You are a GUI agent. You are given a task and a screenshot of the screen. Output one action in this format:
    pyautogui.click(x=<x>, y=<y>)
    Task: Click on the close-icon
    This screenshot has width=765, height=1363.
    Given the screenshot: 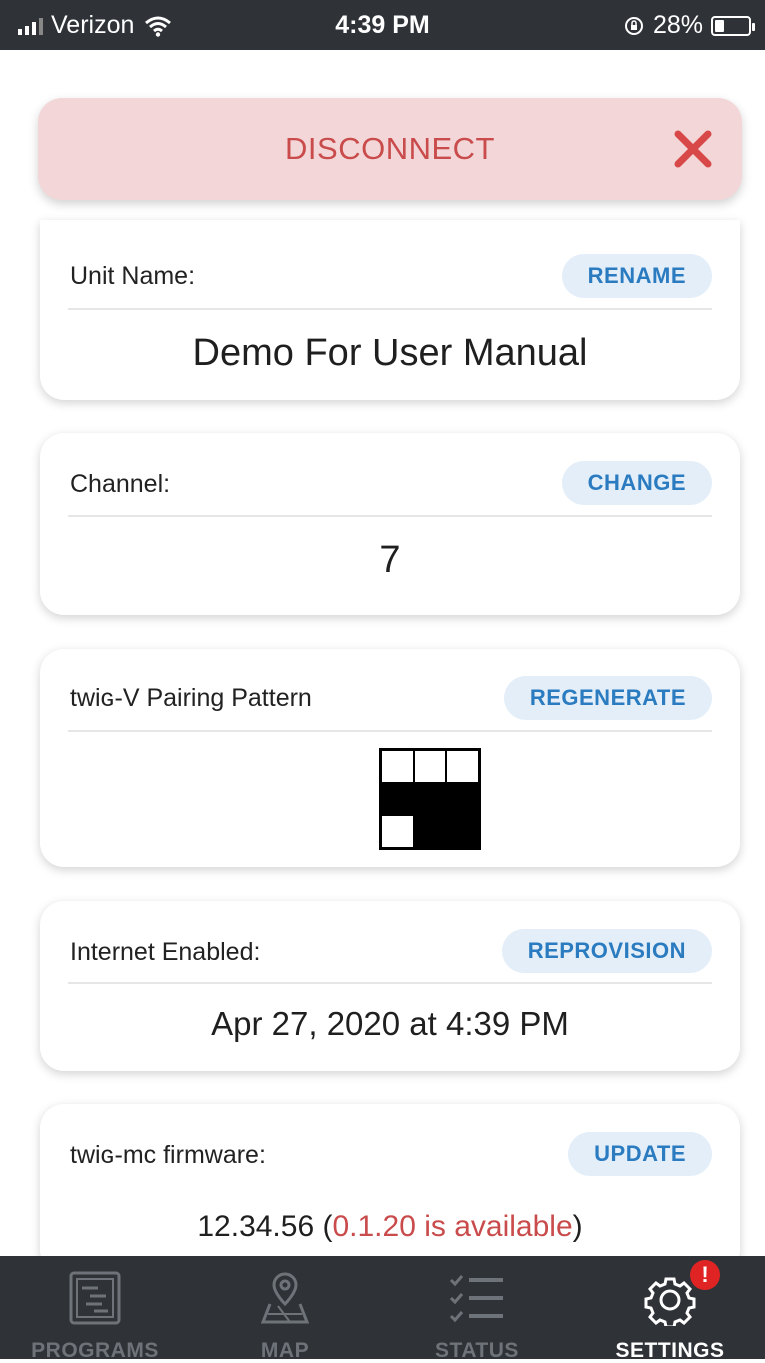 What is the action you would take?
    pyautogui.click(x=693, y=149)
    